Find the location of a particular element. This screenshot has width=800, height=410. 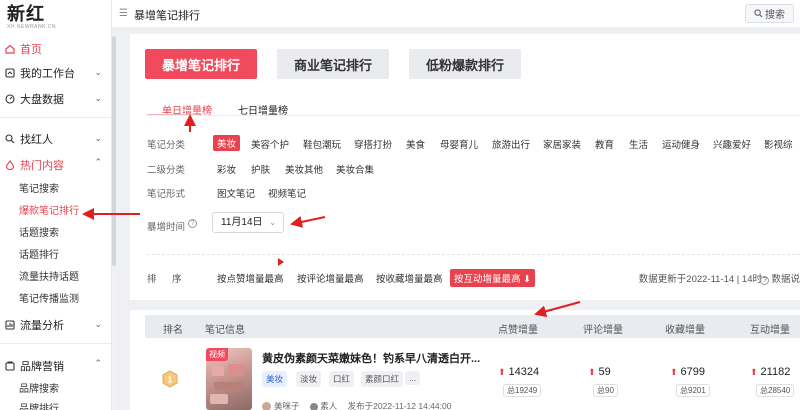

sidebar-subitem-note-search: 笔记搜索 is located at coordinates (39, 190).